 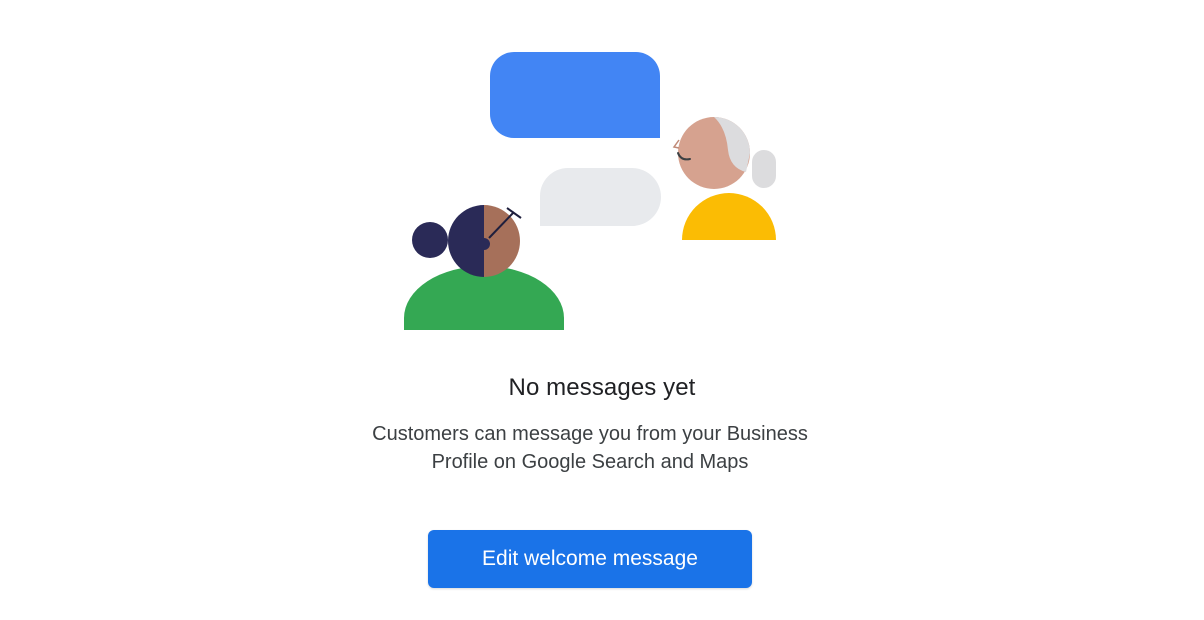 What do you see at coordinates (575, 95) in the screenshot?
I see `blue-chat-bubble-icon` at bounding box center [575, 95].